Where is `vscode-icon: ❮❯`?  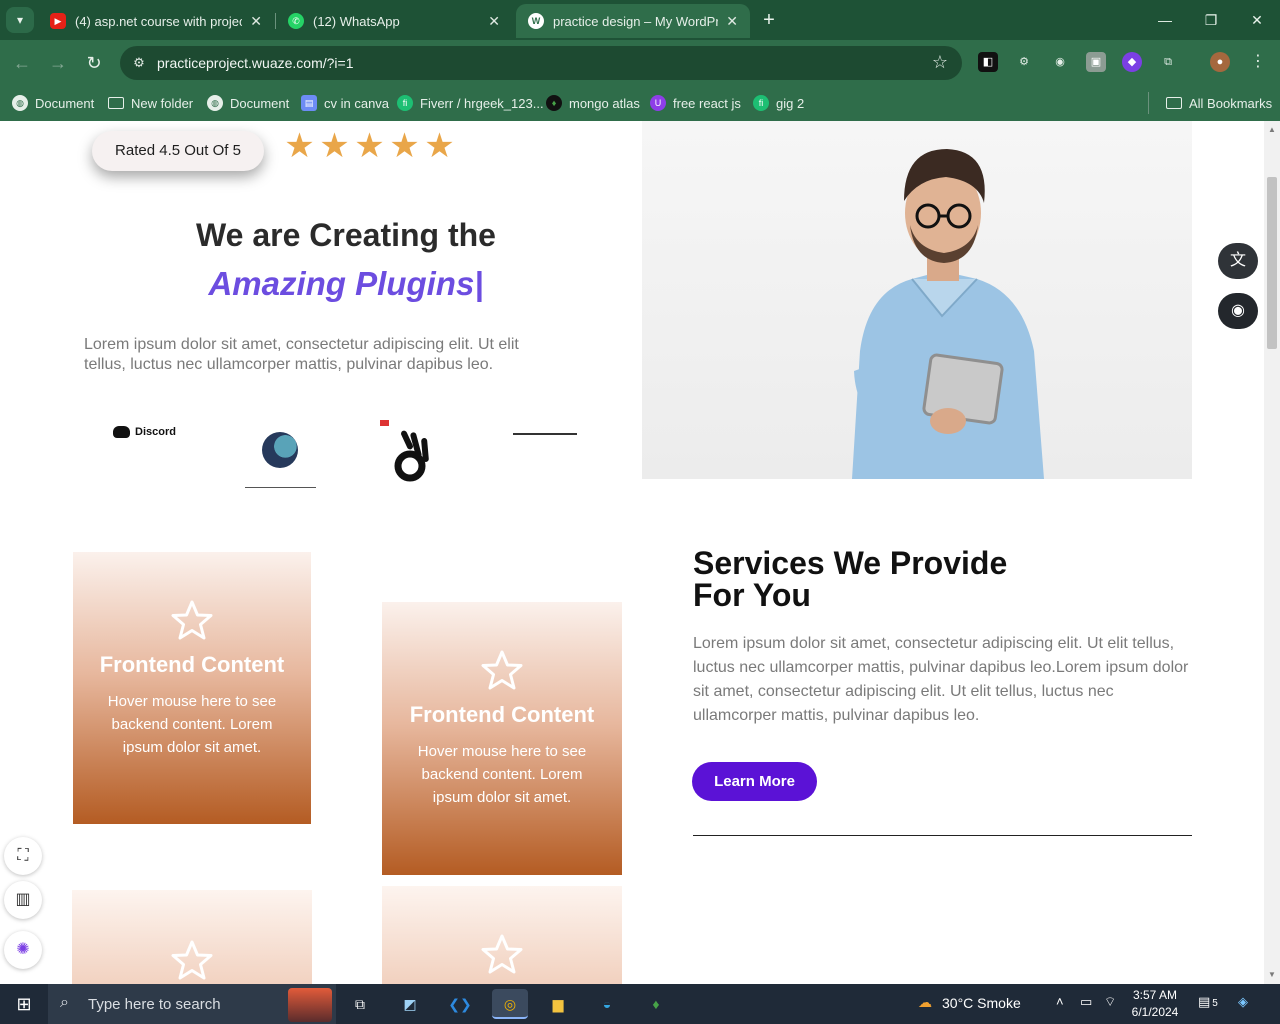
vscode-icon: ❮❯ is located at coordinates (460, 1004).